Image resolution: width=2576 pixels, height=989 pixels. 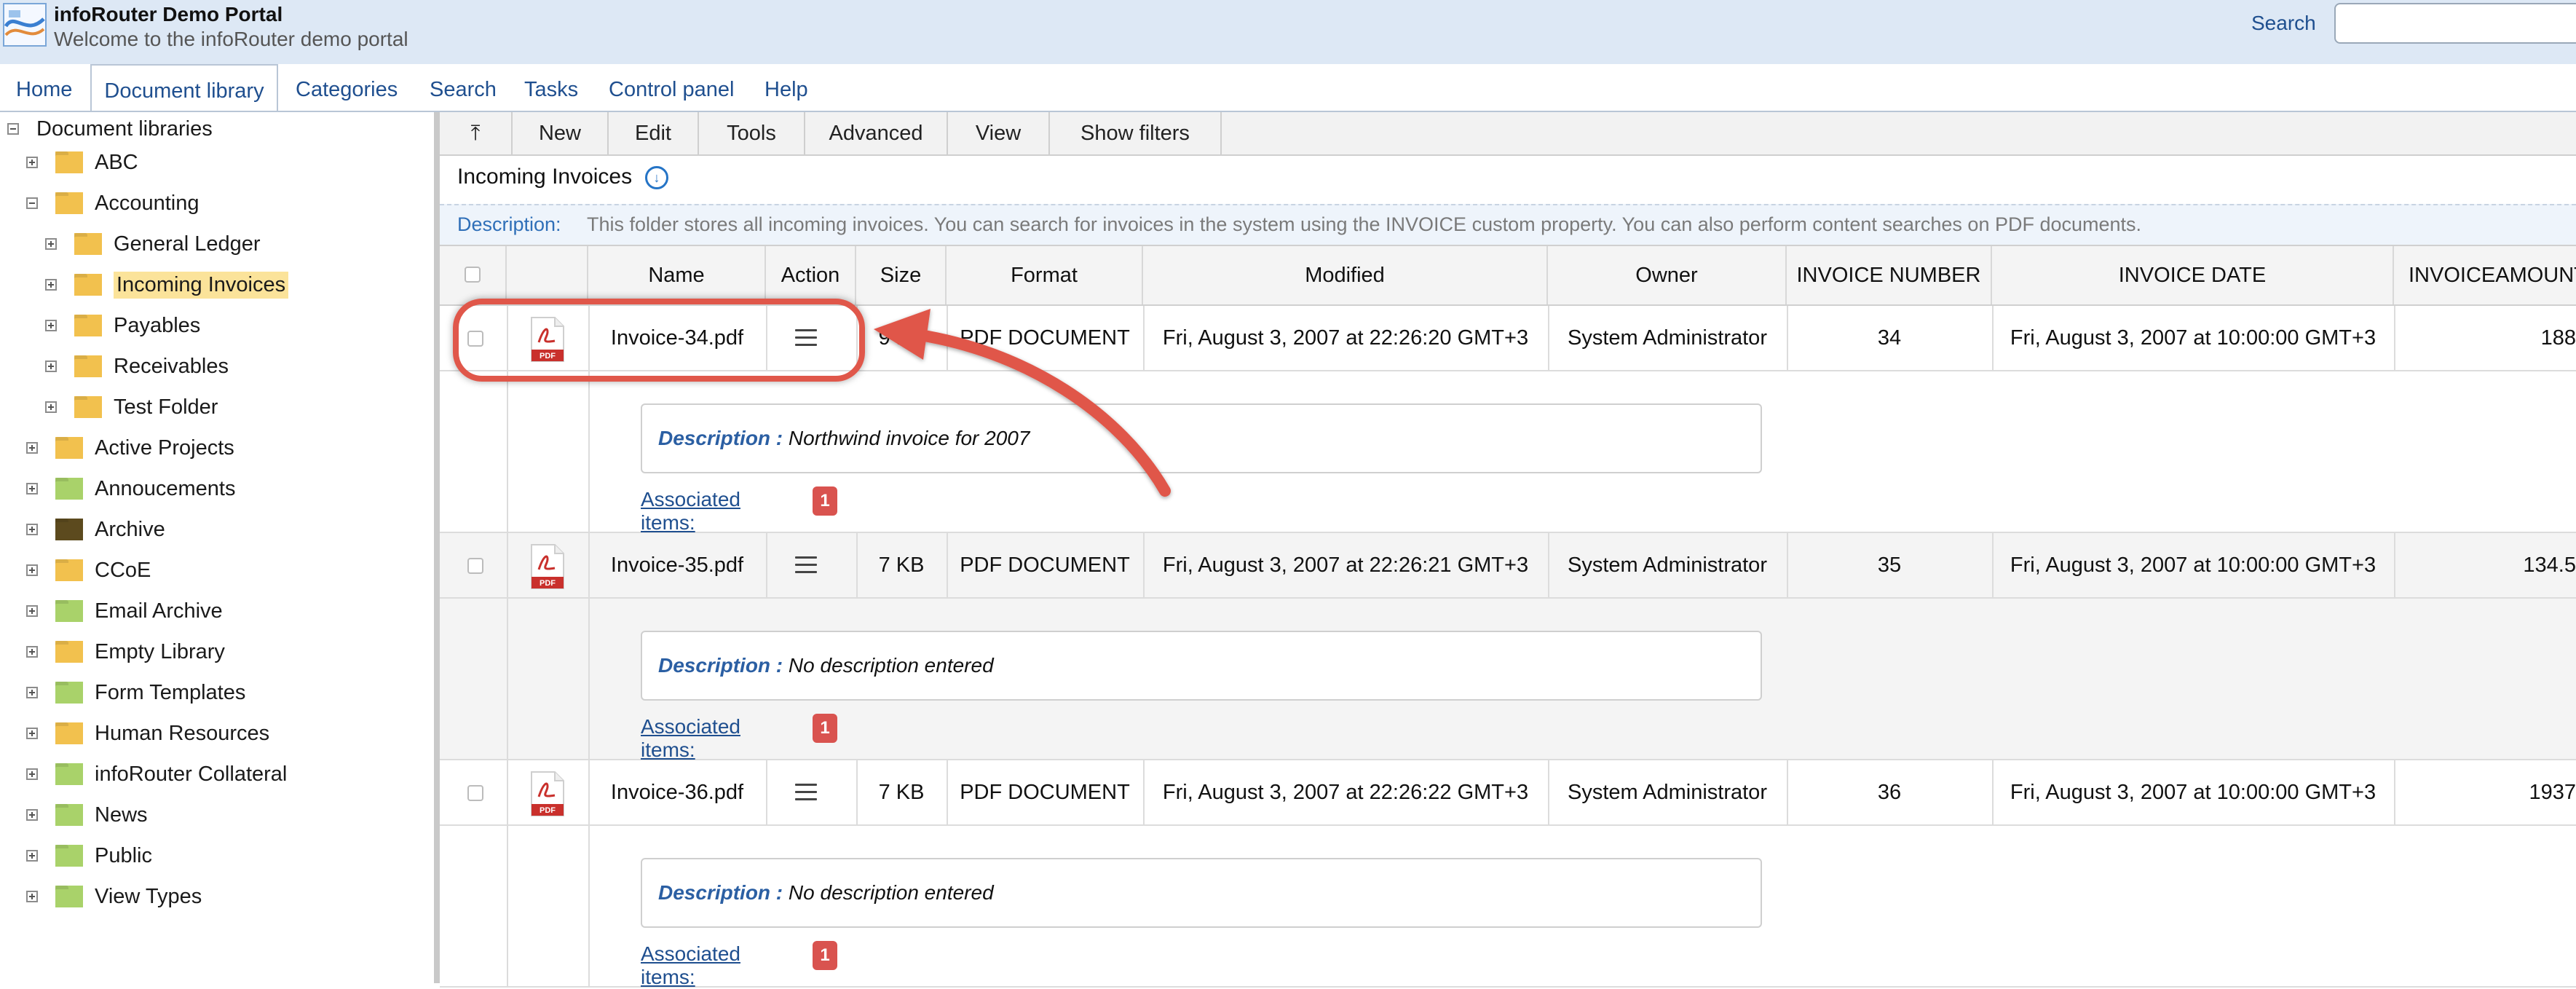 What do you see at coordinates (167, 285) in the screenshot?
I see `tree-item-incoming-invoices: Incoming Invoices` at bounding box center [167, 285].